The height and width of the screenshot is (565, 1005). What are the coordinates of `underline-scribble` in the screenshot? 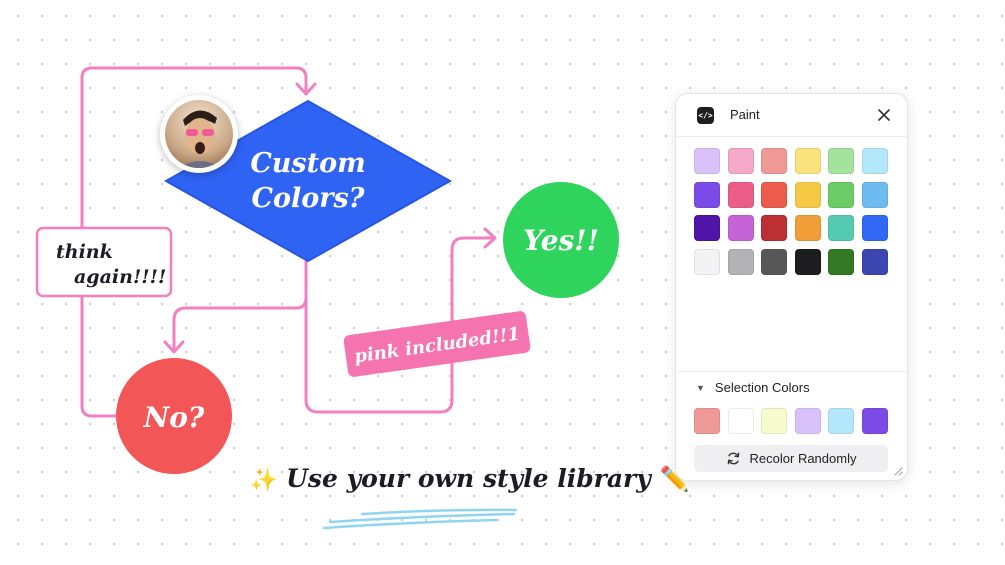 It's located at (420, 519).